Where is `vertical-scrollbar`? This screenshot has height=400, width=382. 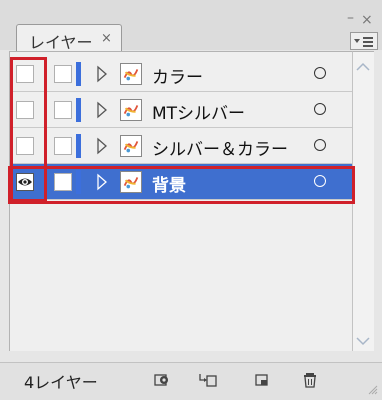
vertical-scrollbar is located at coordinates (363, 201).